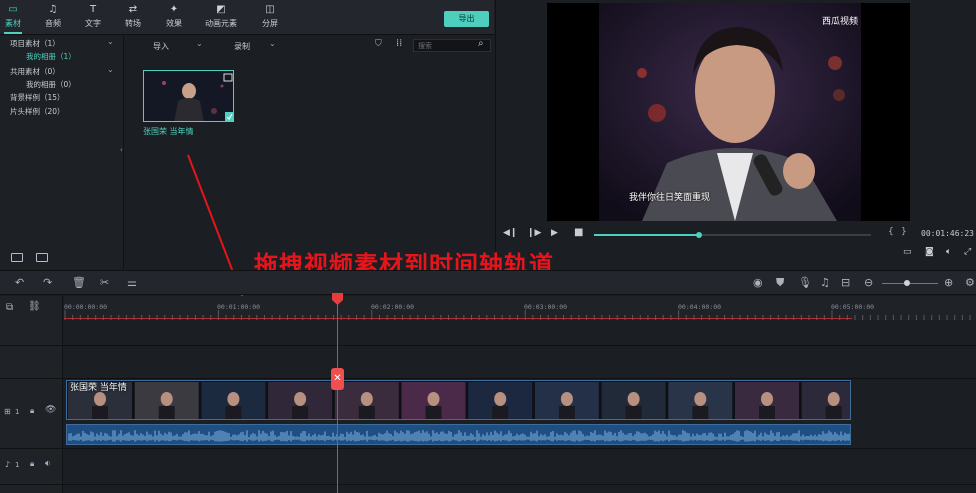  Describe the element at coordinates (780, 283) in the screenshot. I see `marker-icon: ⛊` at that location.